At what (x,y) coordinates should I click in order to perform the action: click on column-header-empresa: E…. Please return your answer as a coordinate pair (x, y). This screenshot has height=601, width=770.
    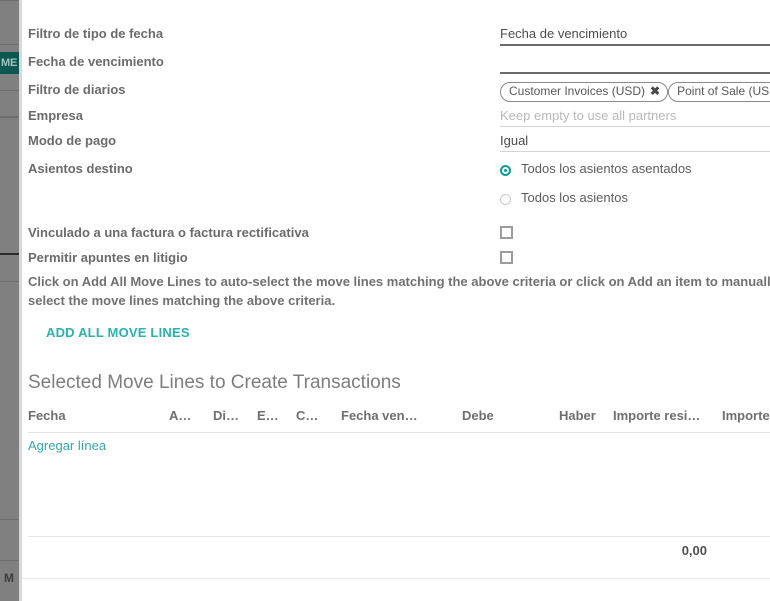
    Looking at the image, I should click on (268, 415).